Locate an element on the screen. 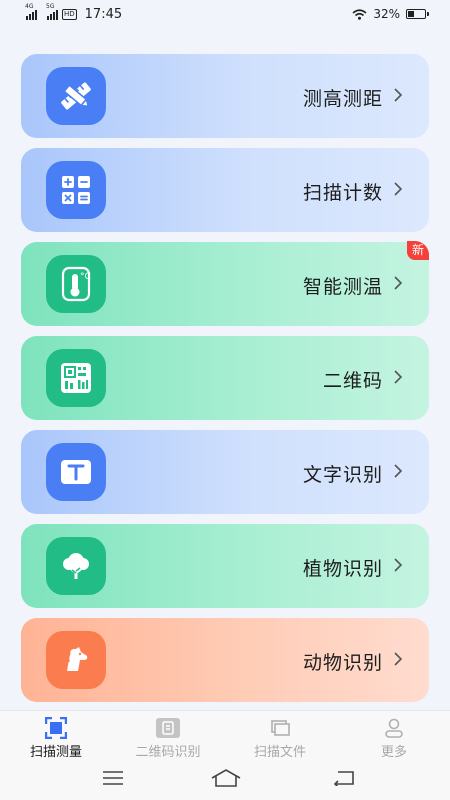 The height and width of the screenshot is (800, 450). status-right: 32% is located at coordinates (390, 14).